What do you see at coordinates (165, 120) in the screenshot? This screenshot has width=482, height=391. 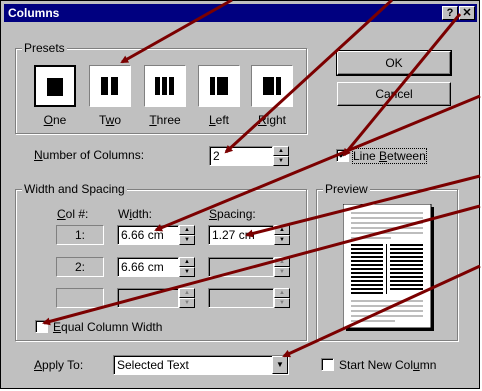 I see `preset-three-label: Three` at bounding box center [165, 120].